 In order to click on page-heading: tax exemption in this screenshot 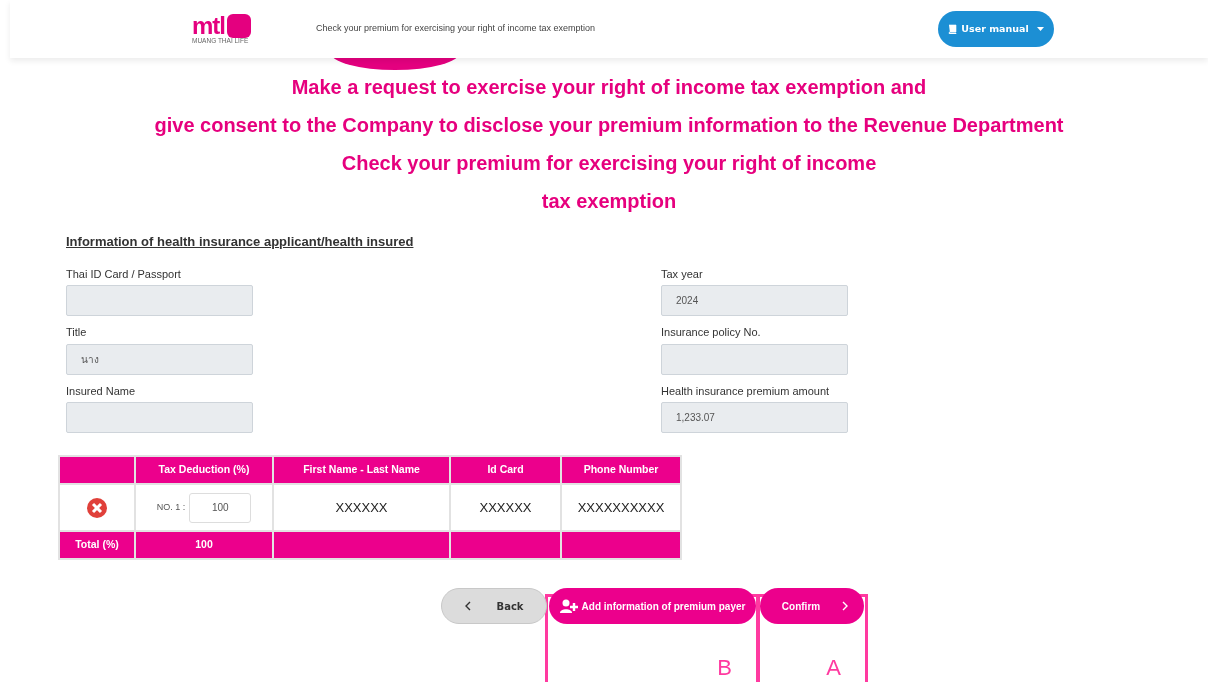, I will do `click(609, 201)`.